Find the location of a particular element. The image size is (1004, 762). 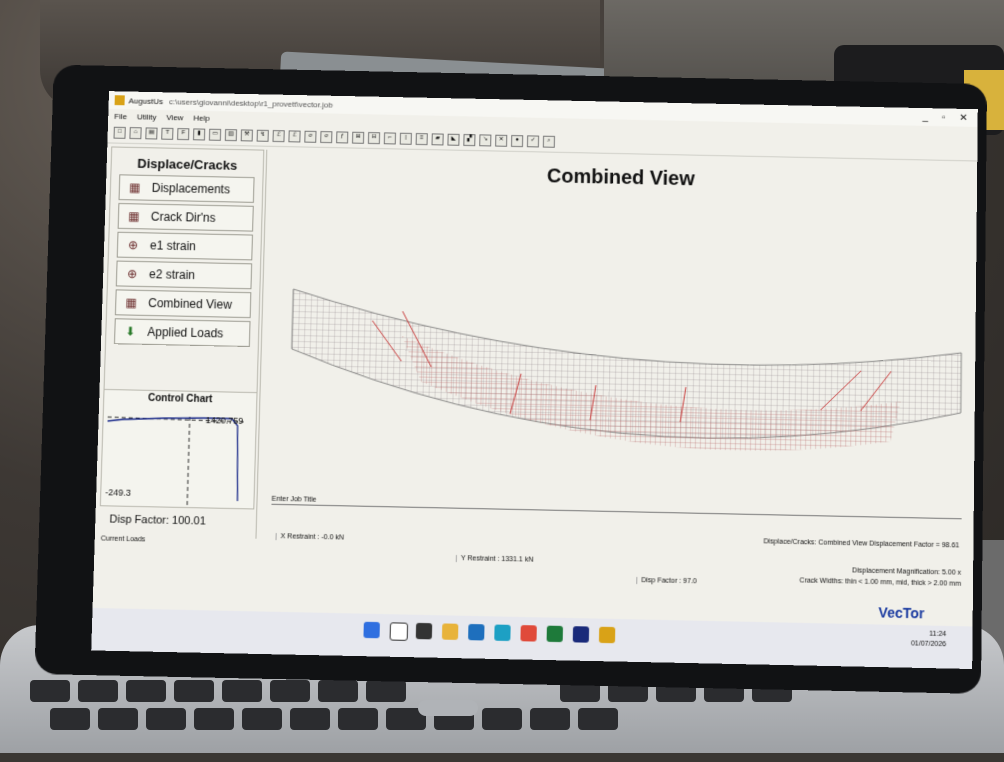

toolbar-button: ▞ is located at coordinates (469, 140).